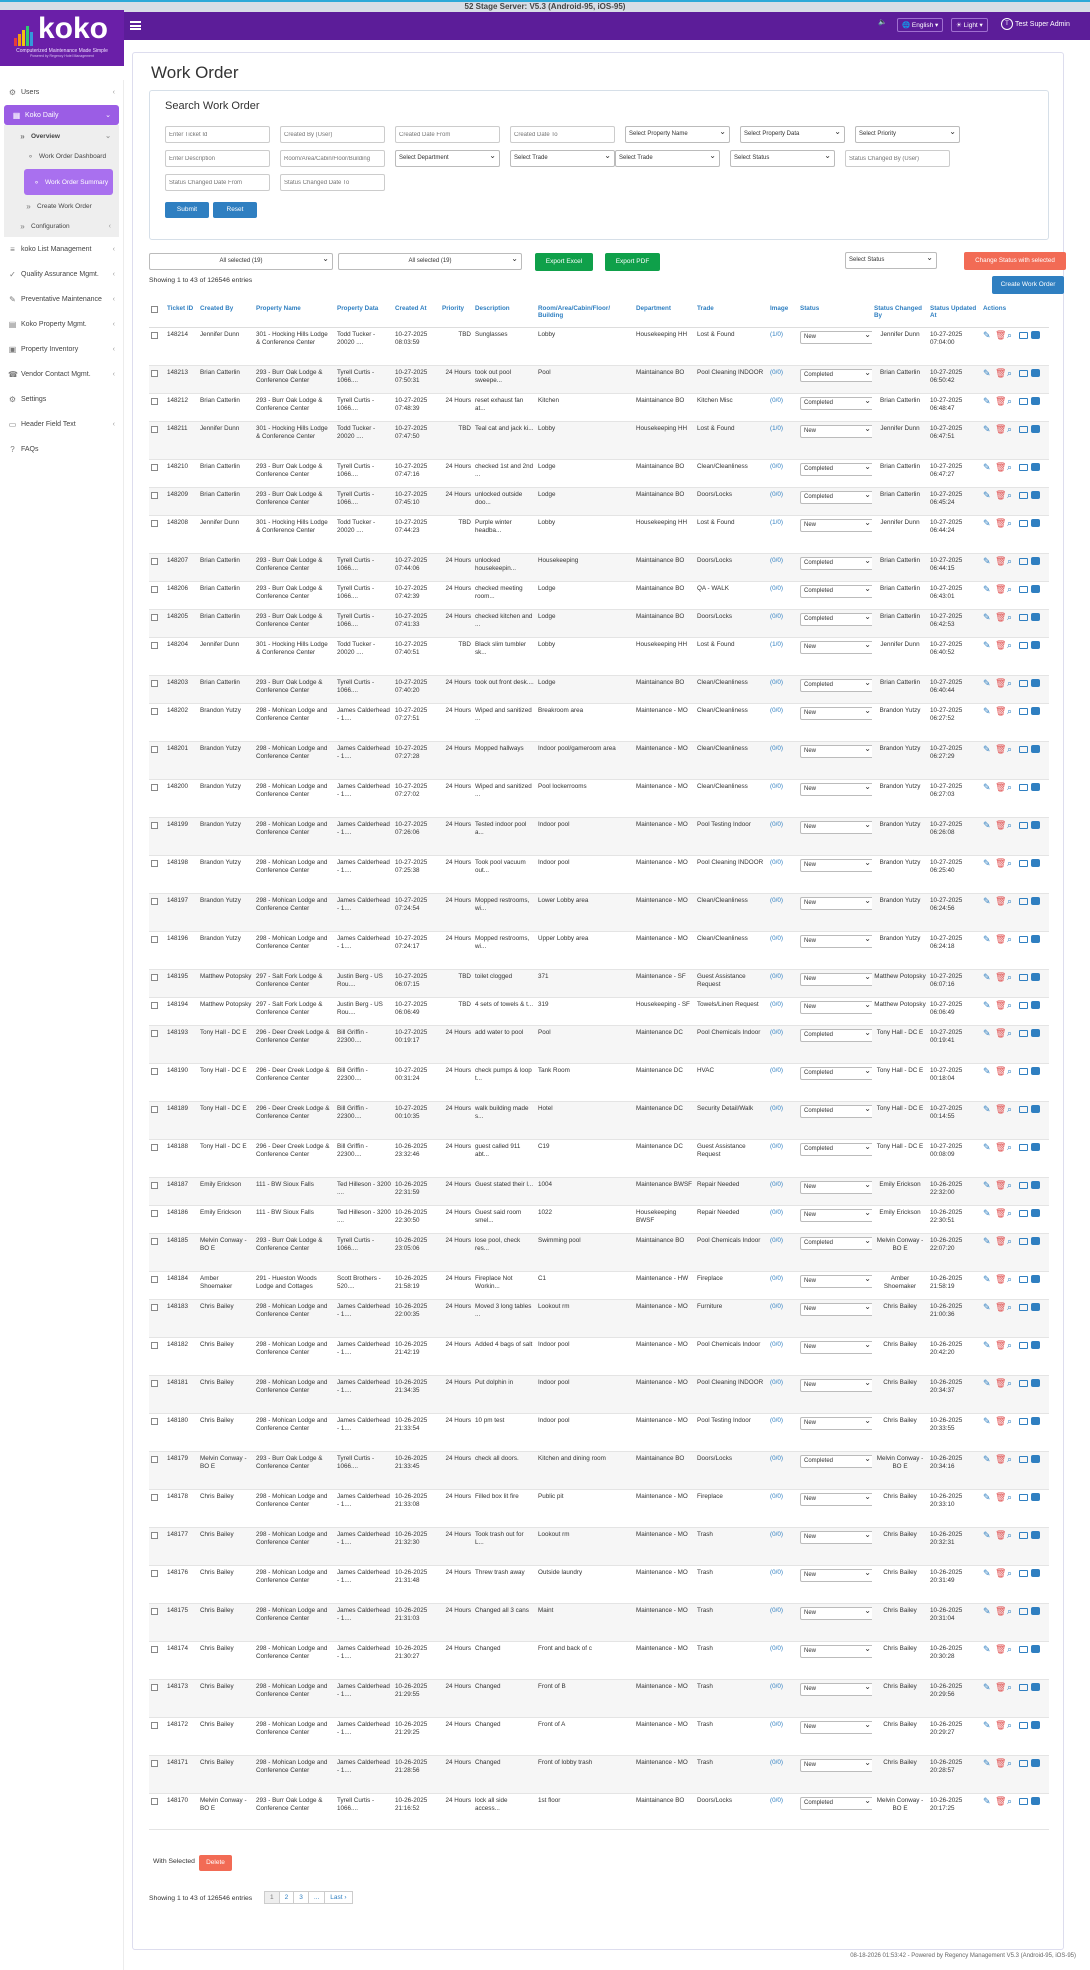  Describe the element at coordinates (301, 1897) in the screenshot. I see `page-3: 3` at that location.